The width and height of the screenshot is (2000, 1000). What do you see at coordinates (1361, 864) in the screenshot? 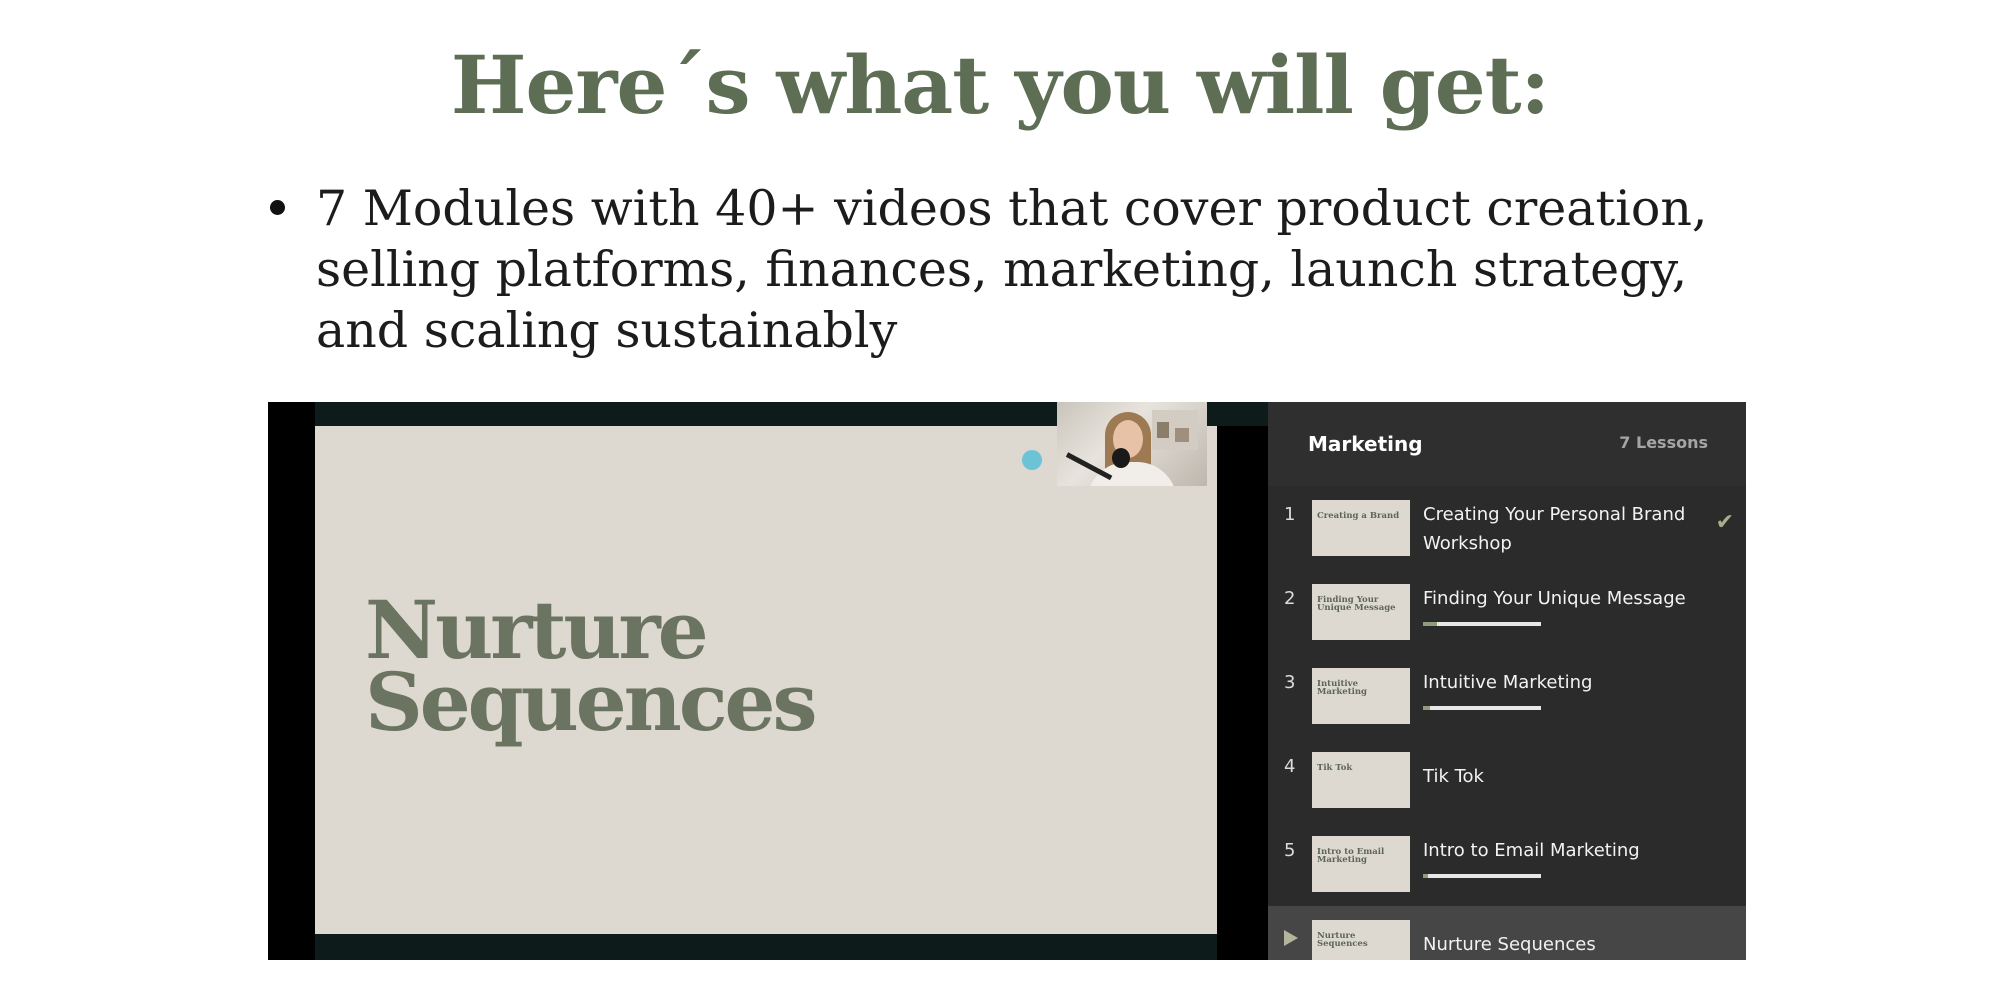
I see `lesson-thumbnail: Intro to Email Marketing` at bounding box center [1361, 864].